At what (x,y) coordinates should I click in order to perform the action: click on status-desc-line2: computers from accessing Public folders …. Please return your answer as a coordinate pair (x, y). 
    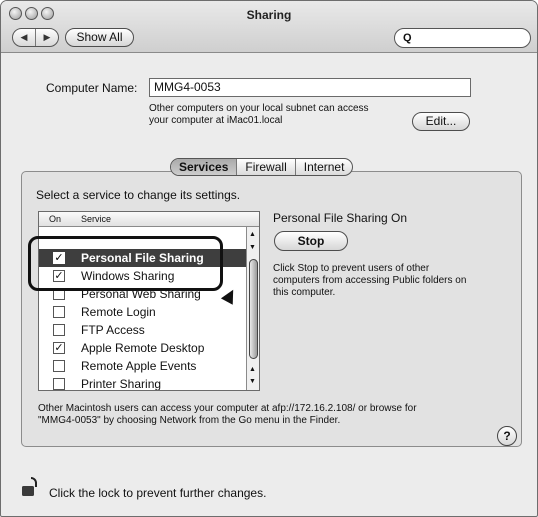
    Looking at the image, I should click on (370, 280).